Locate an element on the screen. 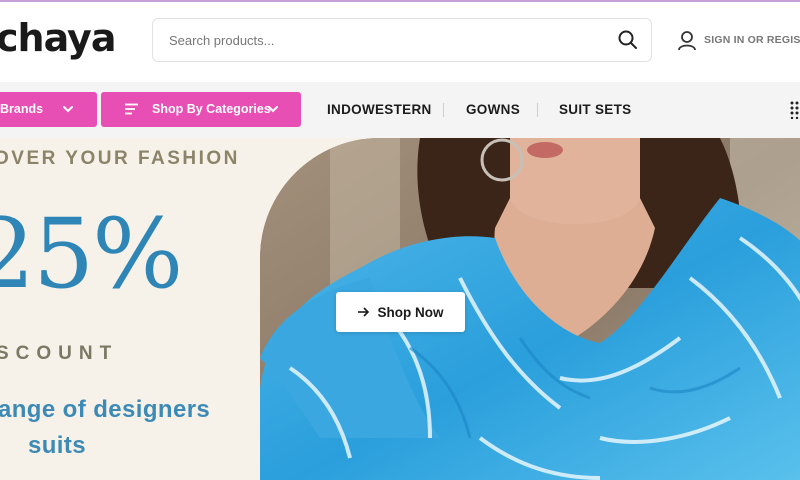 This screenshot has height=480, width=800. site-logo: chaya is located at coordinates (58, 38).